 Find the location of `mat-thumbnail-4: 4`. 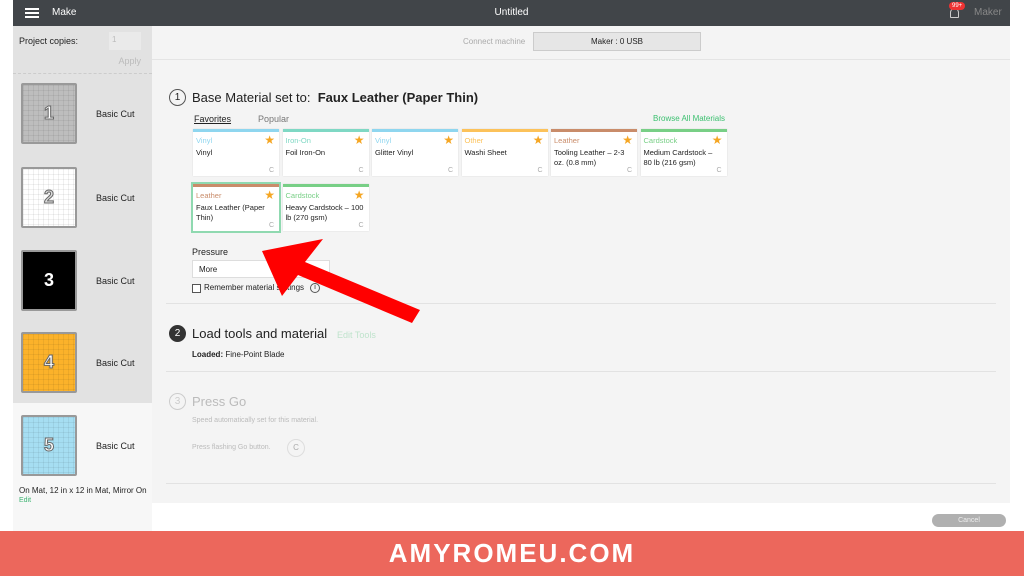

mat-thumbnail-4: 4 is located at coordinates (49, 362).